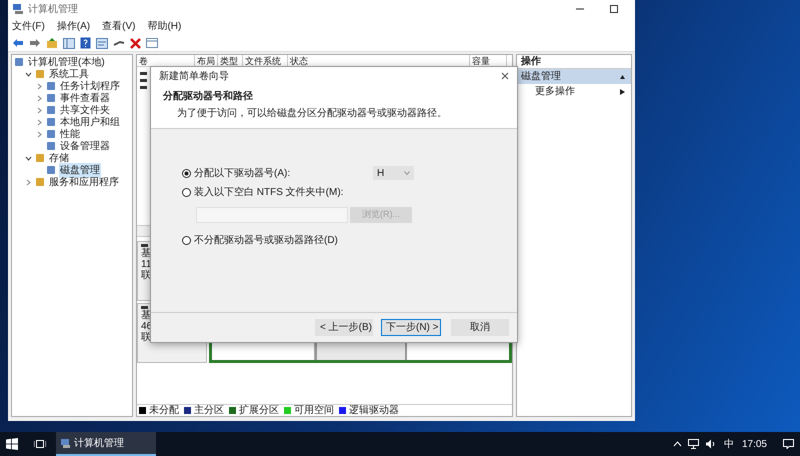 Image resolution: width=800 pixels, height=456 pixels. Describe the element at coordinates (66, 62) in the screenshot. I see `tree-item: 计算机管理(本地)` at that location.